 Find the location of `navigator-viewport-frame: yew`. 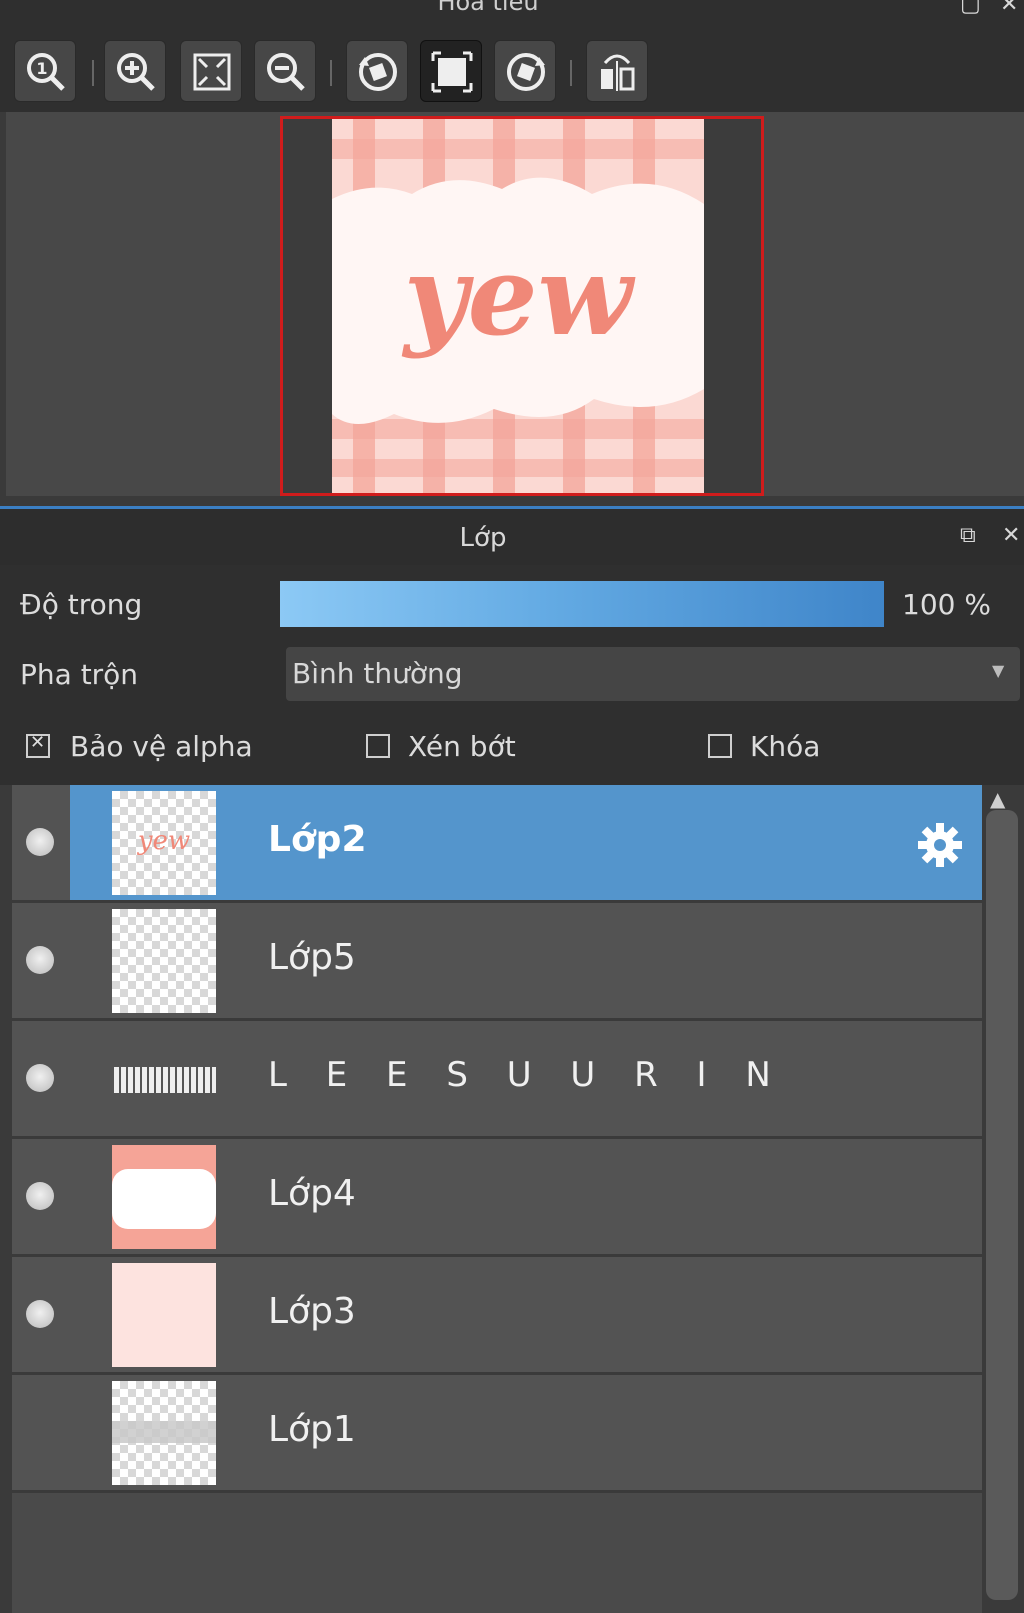

navigator-viewport-frame: yew is located at coordinates (522, 306).